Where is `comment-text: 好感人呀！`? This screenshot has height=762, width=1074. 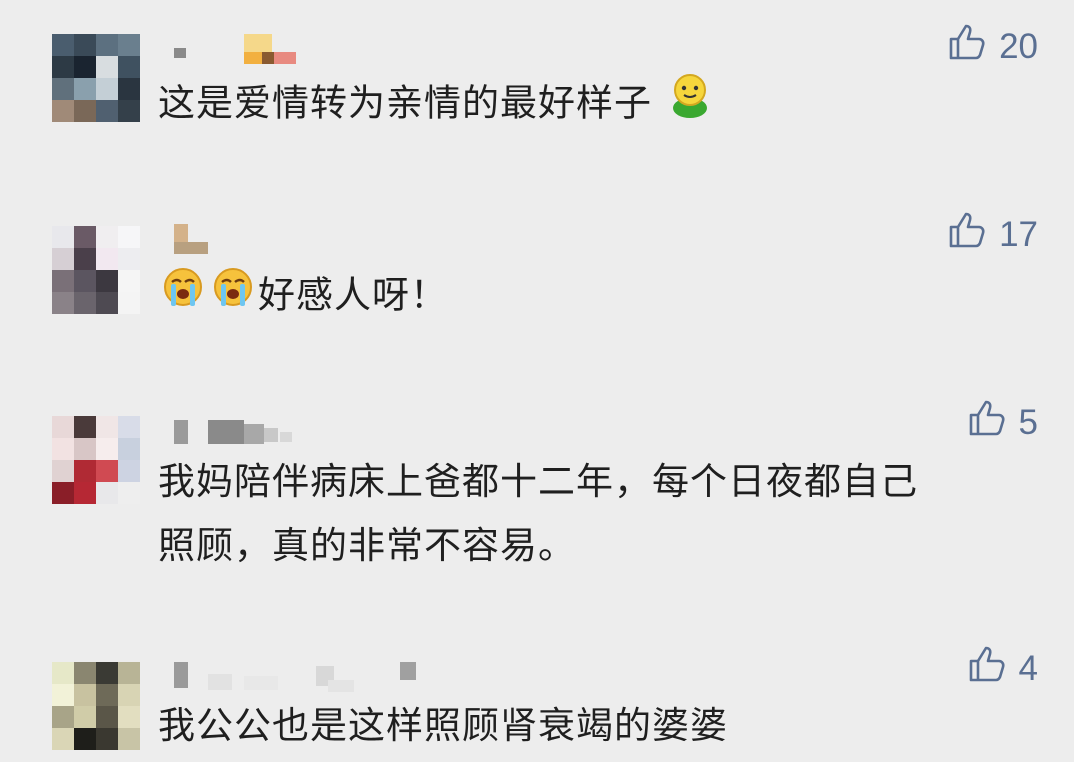
comment-text: 好感人呀！ is located at coordinates (303, 297).